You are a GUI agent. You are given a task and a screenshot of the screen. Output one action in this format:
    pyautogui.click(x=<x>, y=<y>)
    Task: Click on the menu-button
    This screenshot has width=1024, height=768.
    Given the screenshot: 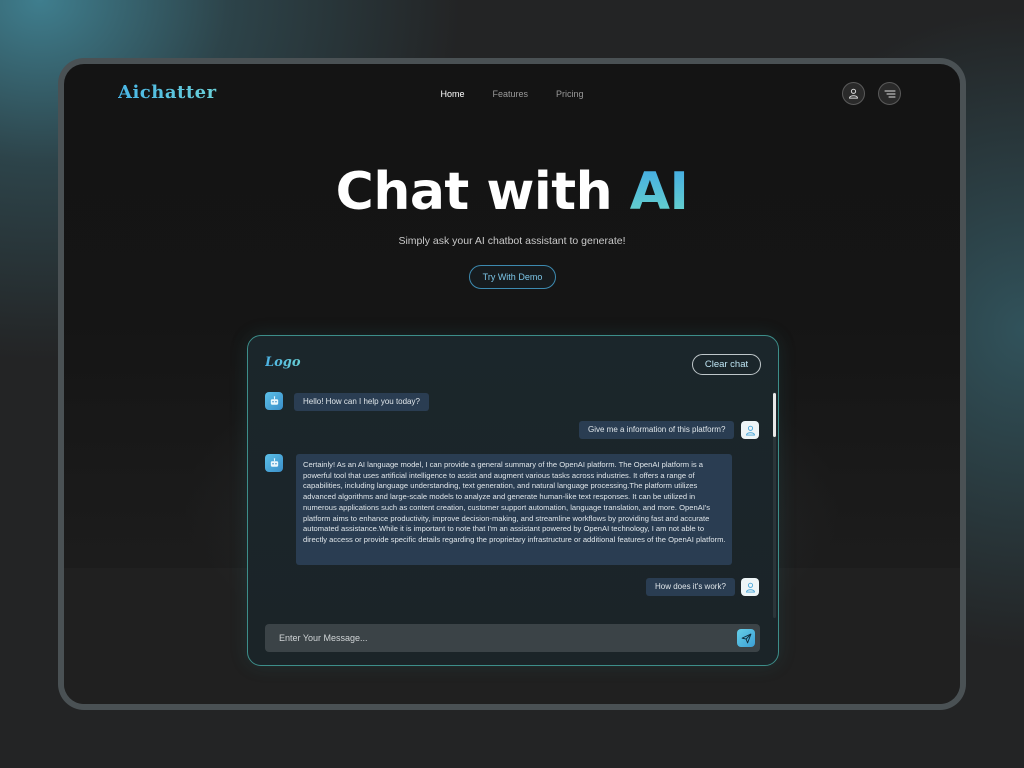 What is the action you would take?
    pyautogui.click(x=889, y=93)
    